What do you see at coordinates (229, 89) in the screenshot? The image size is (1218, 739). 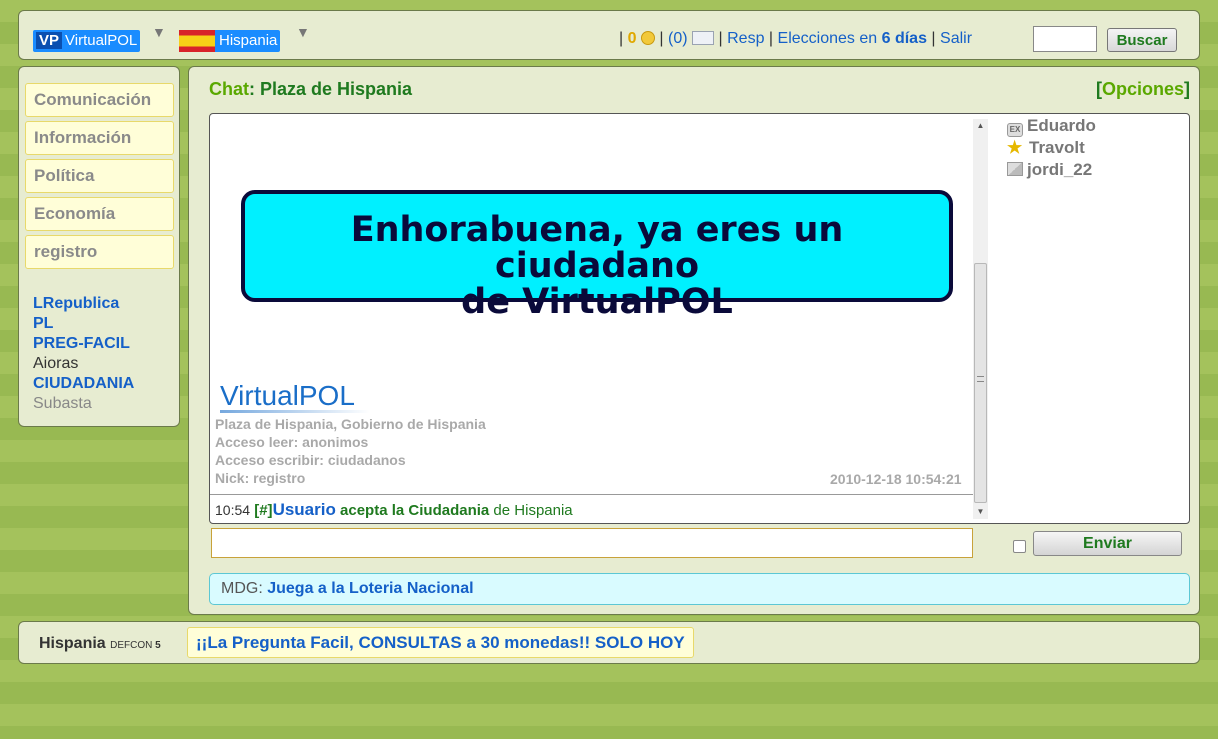 I see `chat-title-label: Chat` at bounding box center [229, 89].